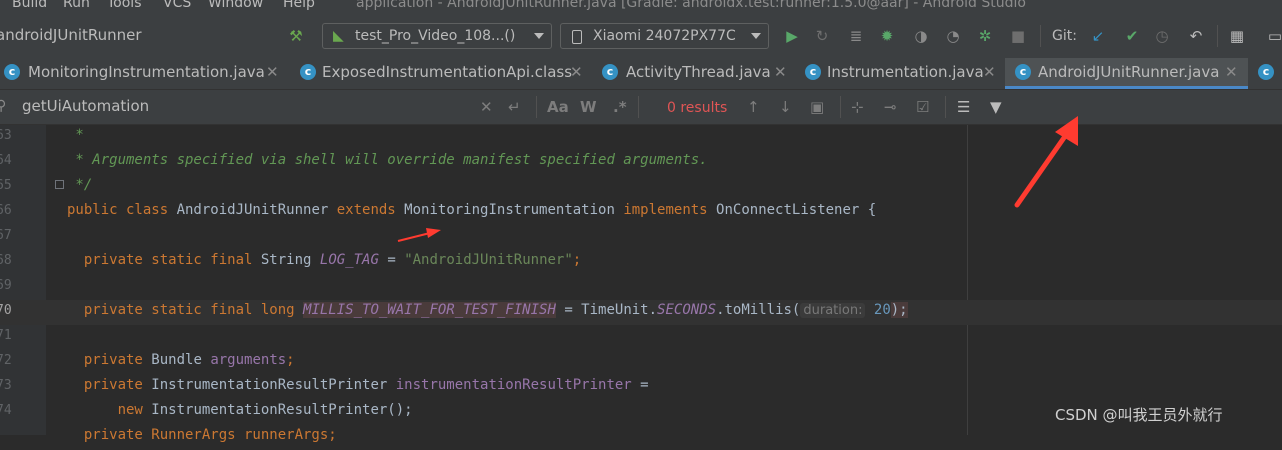 The width and height of the screenshot is (1282, 450). I want to click on annotation-arrows, so click(737, 179).